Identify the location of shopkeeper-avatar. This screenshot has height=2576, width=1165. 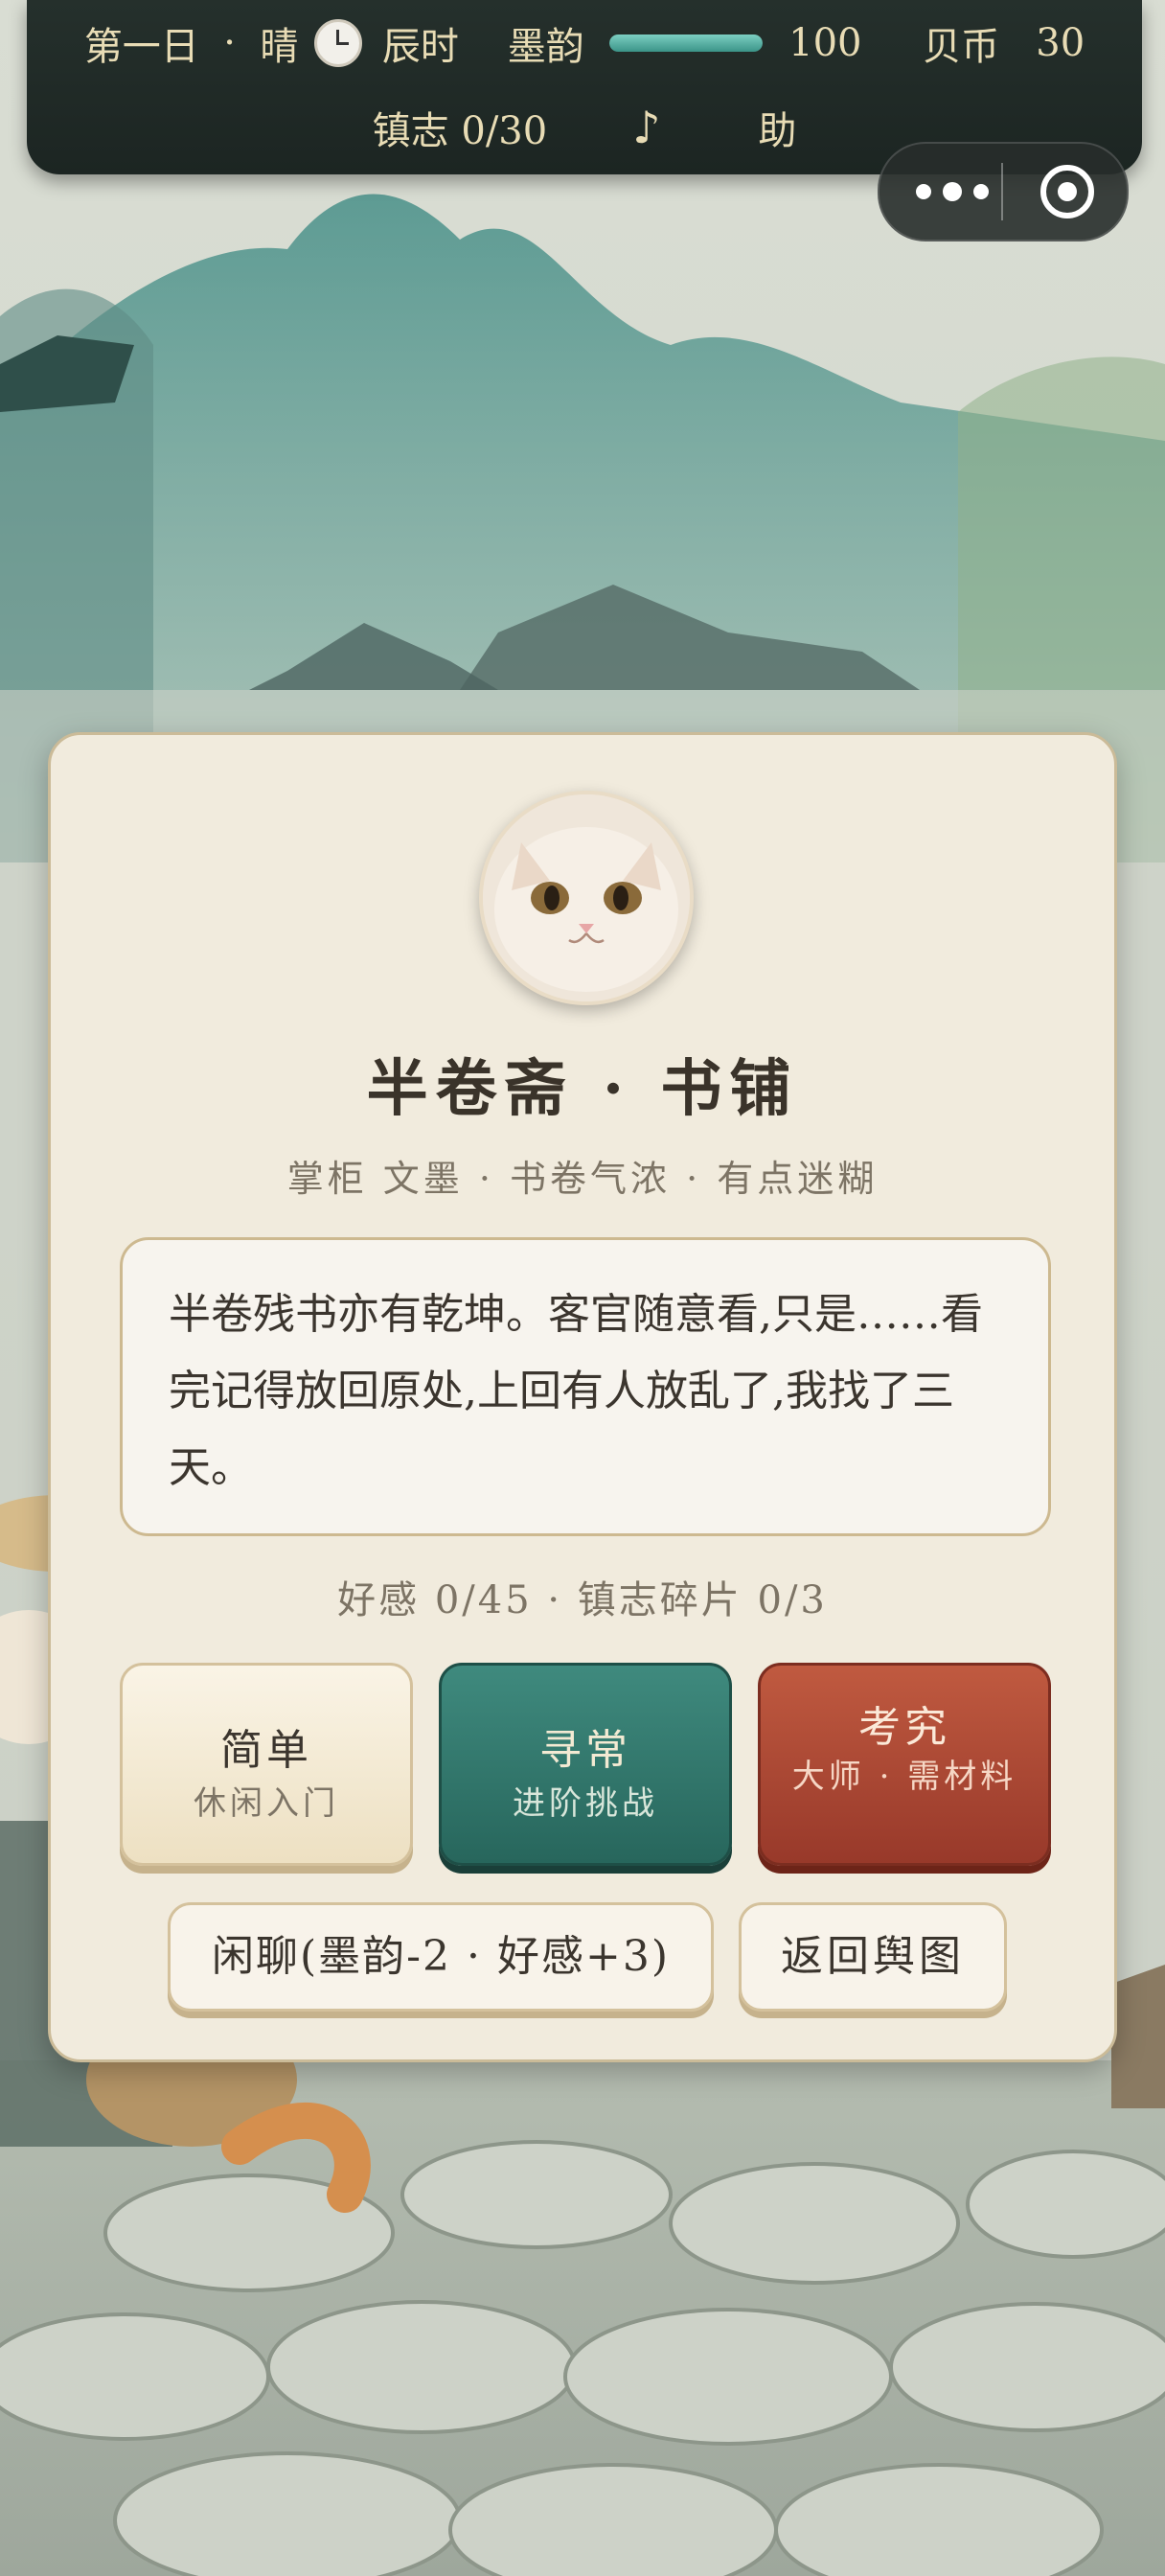
(587, 898).